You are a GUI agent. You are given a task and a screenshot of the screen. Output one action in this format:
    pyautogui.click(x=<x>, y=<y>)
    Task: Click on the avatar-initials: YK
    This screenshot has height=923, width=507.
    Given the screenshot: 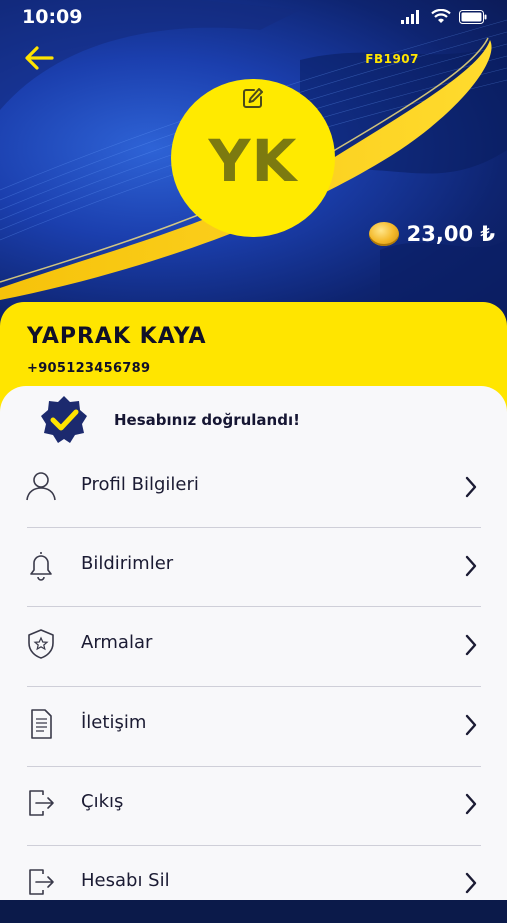 What is the action you would take?
    pyautogui.click(x=253, y=161)
    